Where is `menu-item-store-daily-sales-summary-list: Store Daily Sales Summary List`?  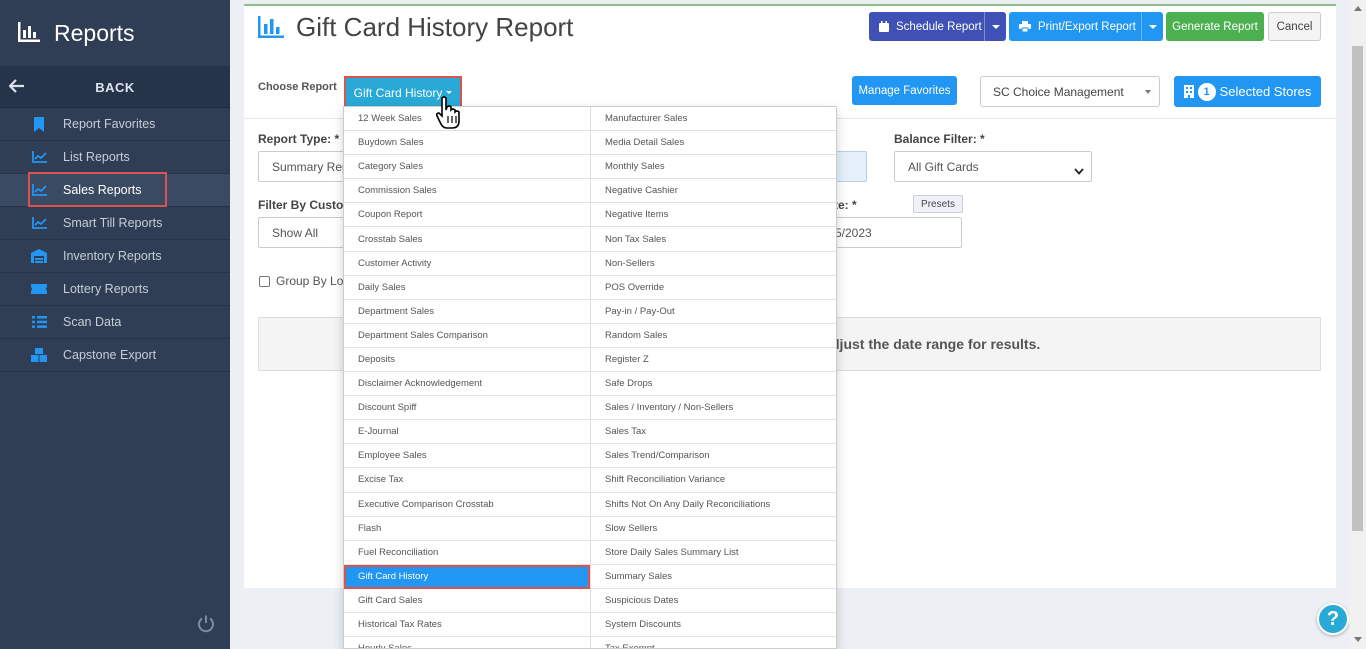
menu-item-store-daily-sales-summary-list: Store Daily Sales Summary List is located at coordinates (713, 553).